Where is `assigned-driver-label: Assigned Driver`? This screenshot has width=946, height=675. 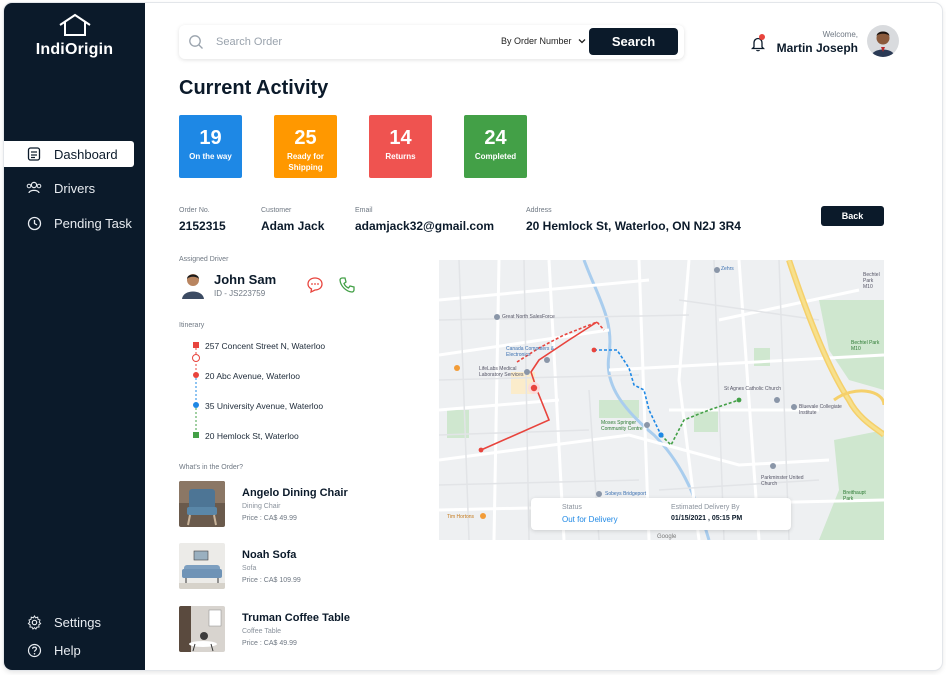 assigned-driver-label: Assigned Driver is located at coordinates (204, 259).